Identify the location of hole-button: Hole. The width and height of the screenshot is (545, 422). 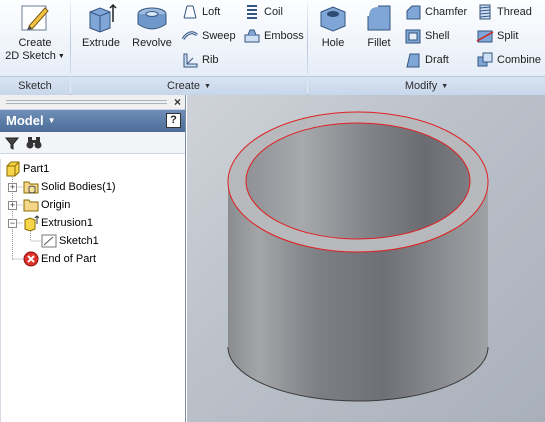
(333, 26).